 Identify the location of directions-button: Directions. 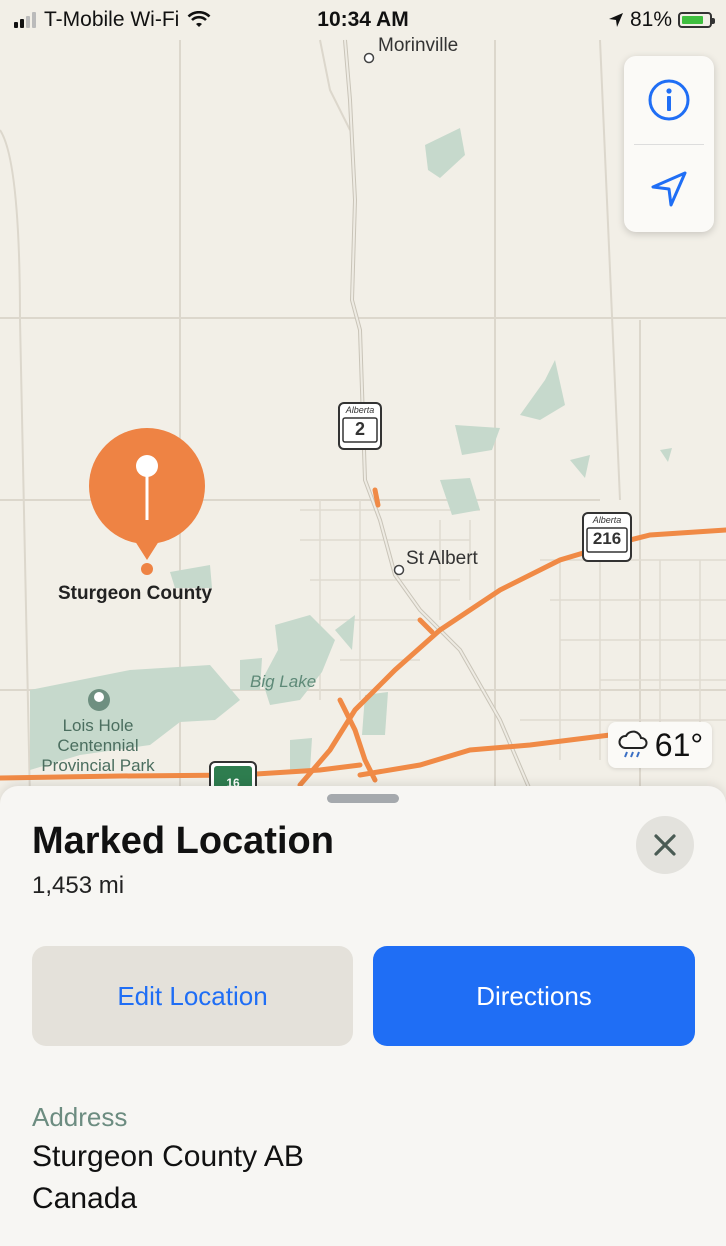
(534, 996).